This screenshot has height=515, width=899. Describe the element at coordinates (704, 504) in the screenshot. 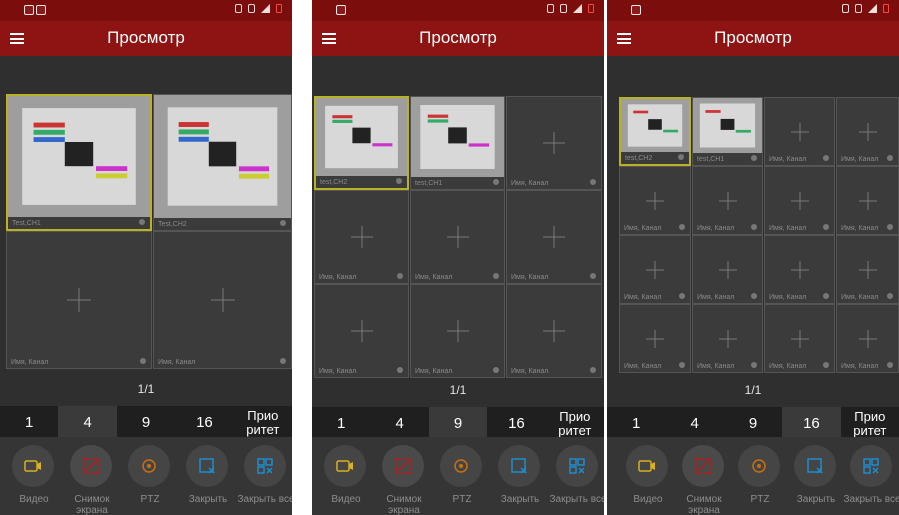

I see `snapshot-label: Снимок экрана` at that location.